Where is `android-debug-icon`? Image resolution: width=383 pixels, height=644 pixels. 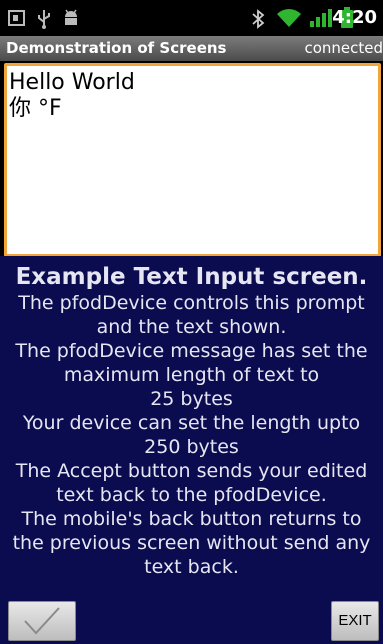 android-debug-icon is located at coordinates (71, 17).